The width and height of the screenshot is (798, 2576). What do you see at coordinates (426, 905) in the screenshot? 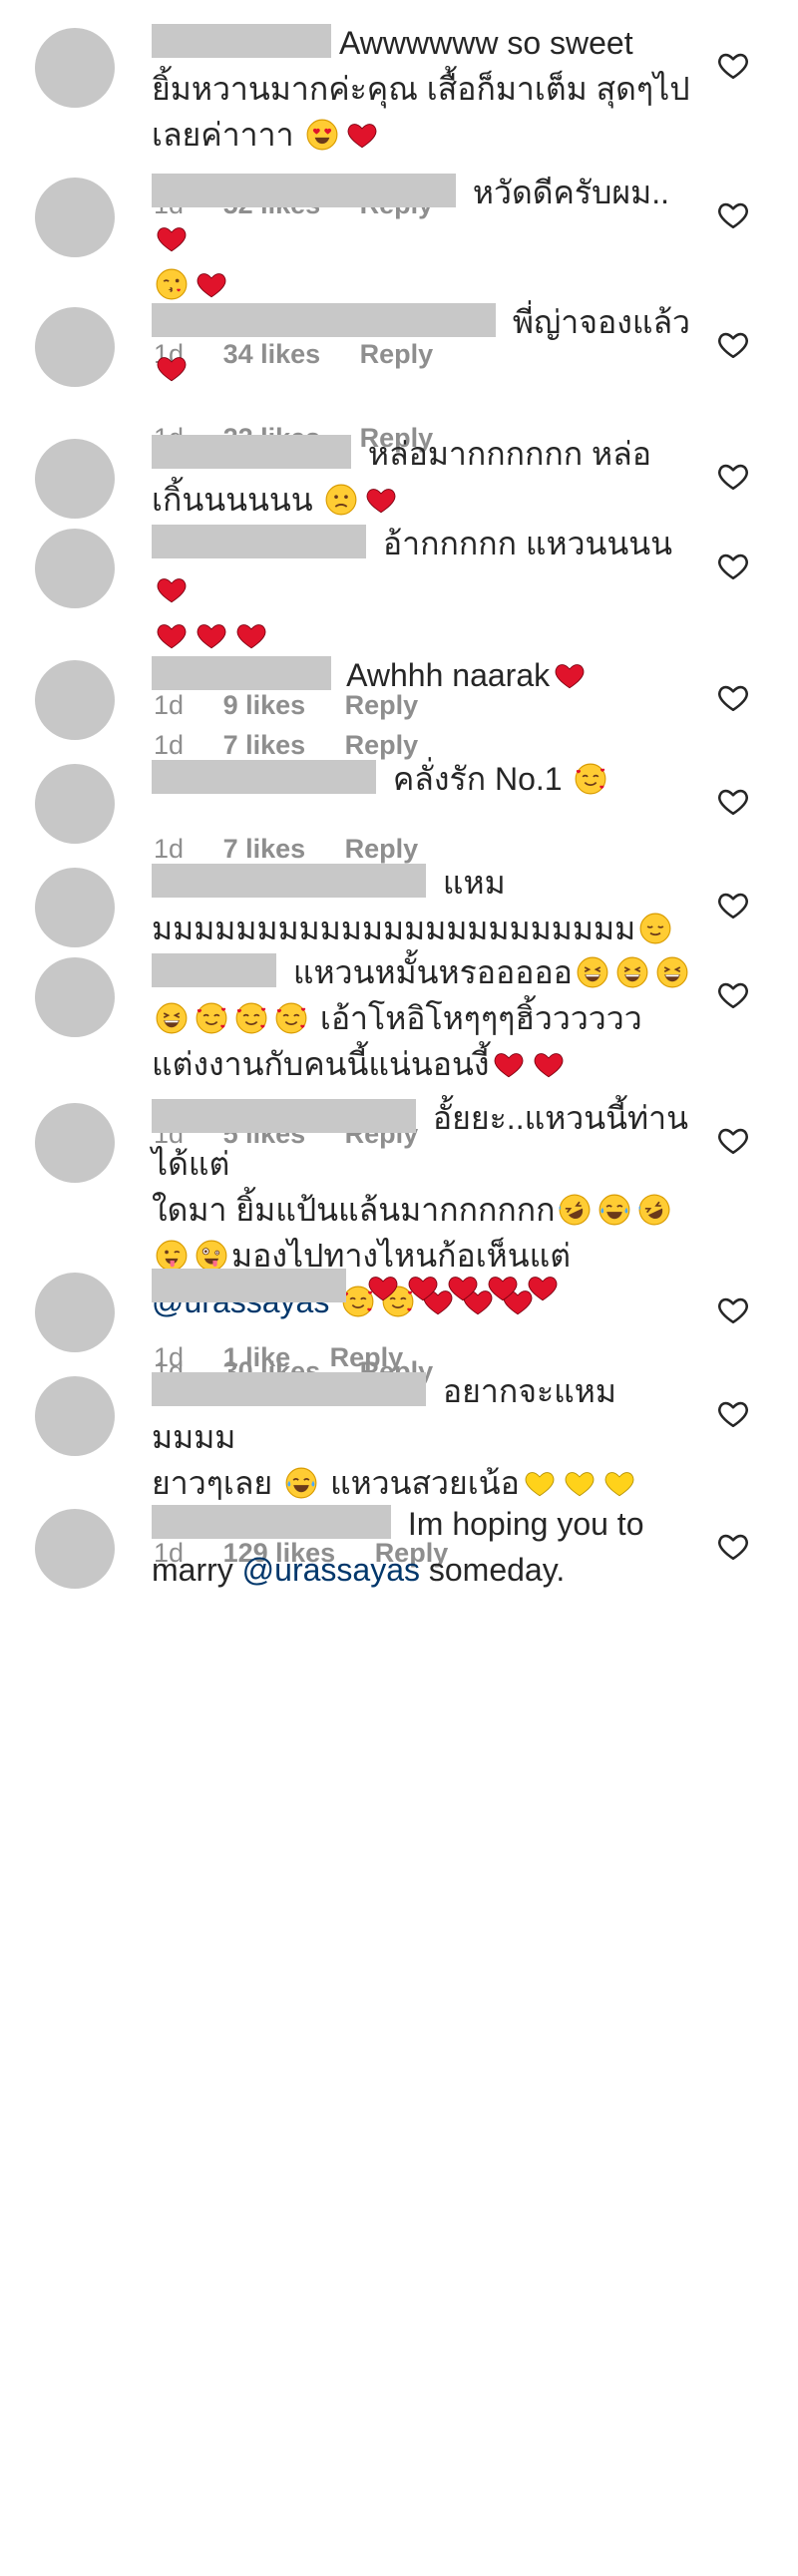
I see `comment-body: แหม มมมมมมมมมมมมมมมมมมมมมมม` at bounding box center [426, 905].